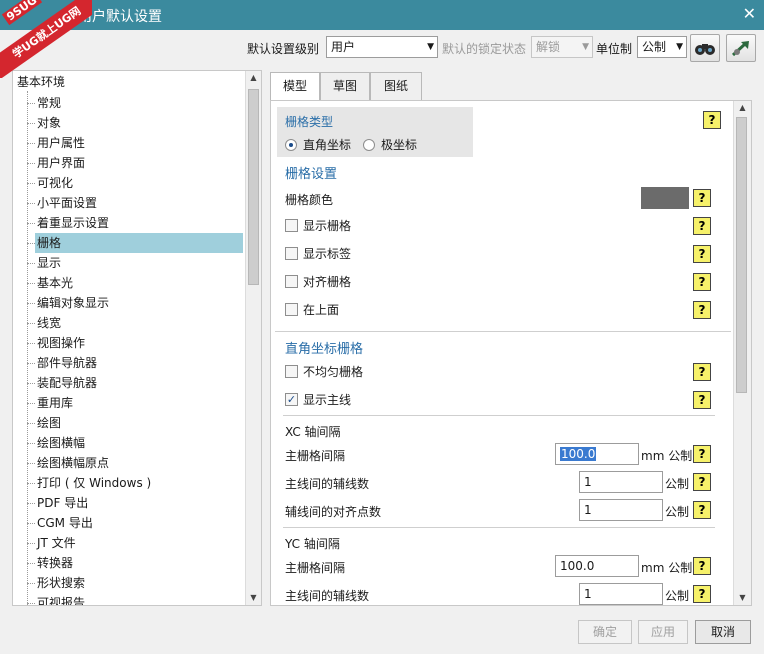  I want to click on tree-item: 打印 ( 仅 Windows ), so click(139, 483).